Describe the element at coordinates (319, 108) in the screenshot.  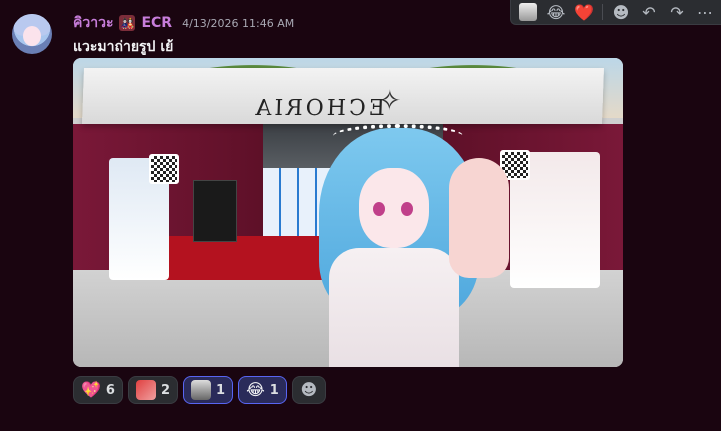
I see `booth-sign-text: ECHORIA` at that location.